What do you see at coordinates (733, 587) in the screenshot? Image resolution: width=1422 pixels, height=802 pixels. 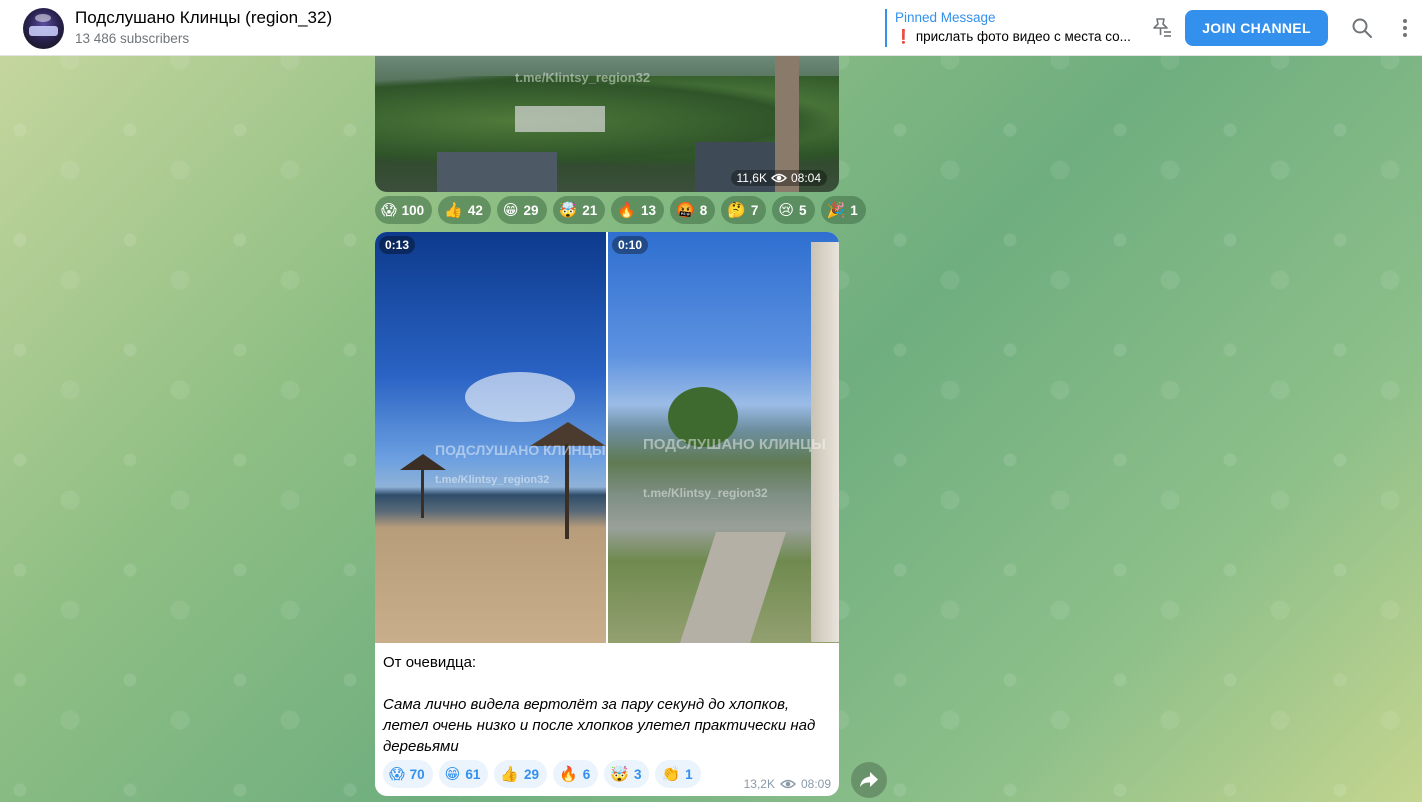 I see `video-road` at bounding box center [733, 587].